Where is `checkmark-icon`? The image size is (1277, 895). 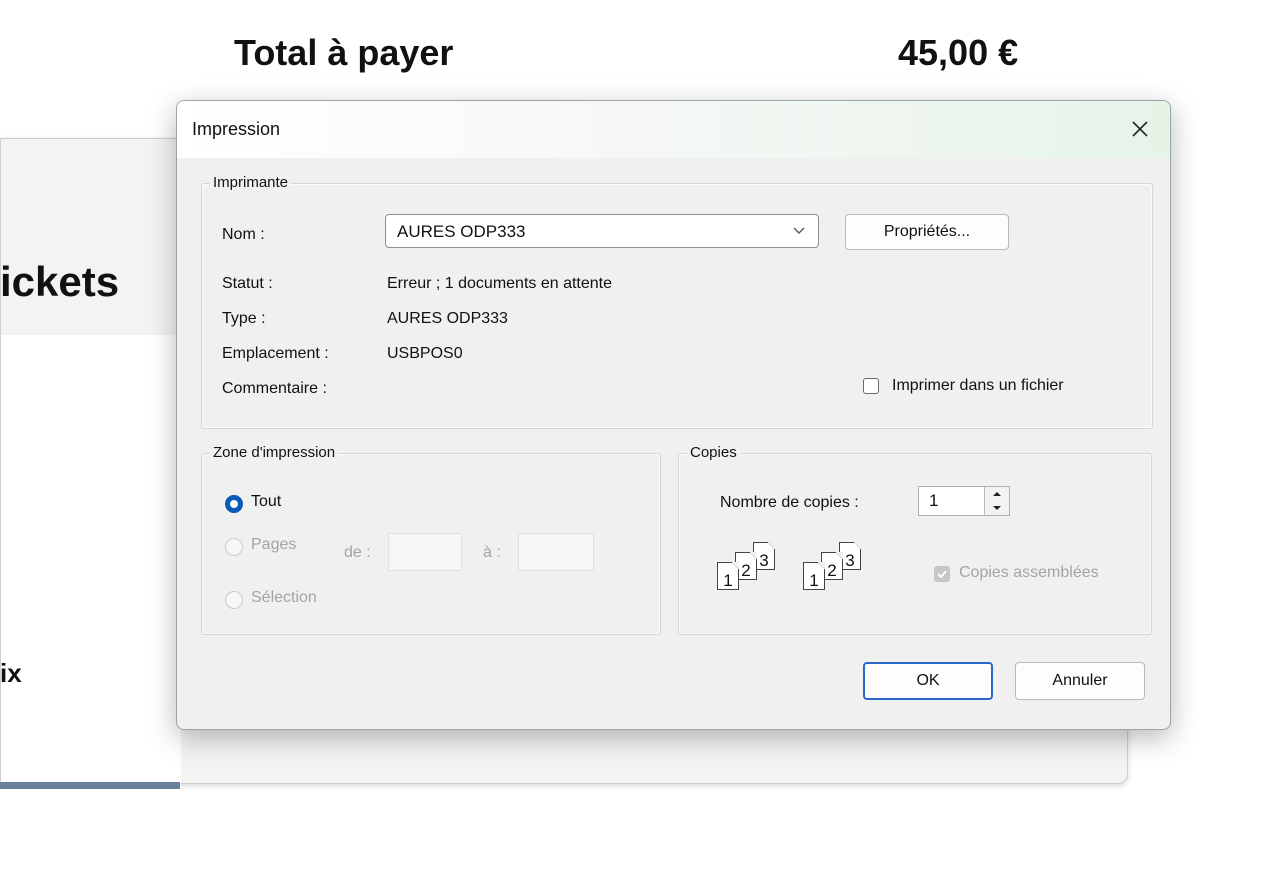
checkmark-icon is located at coordinates (942, 574).